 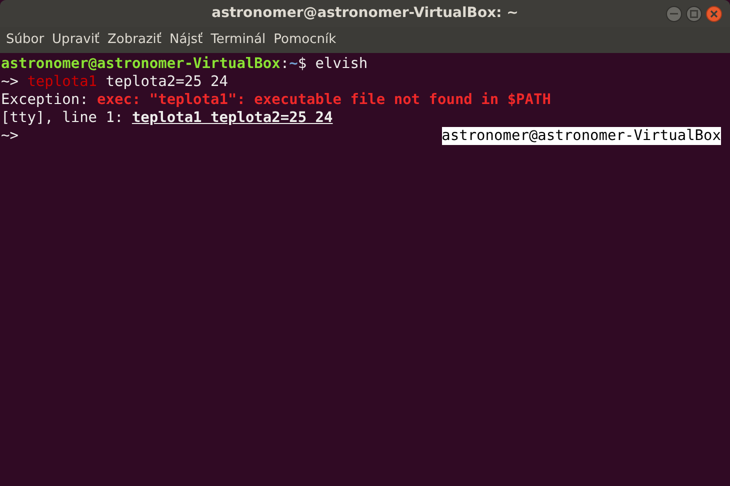 I want to click on terminal-line: Exception: exec: "teplota1": executable file not found in $PATH, so click(x=276, y=100).